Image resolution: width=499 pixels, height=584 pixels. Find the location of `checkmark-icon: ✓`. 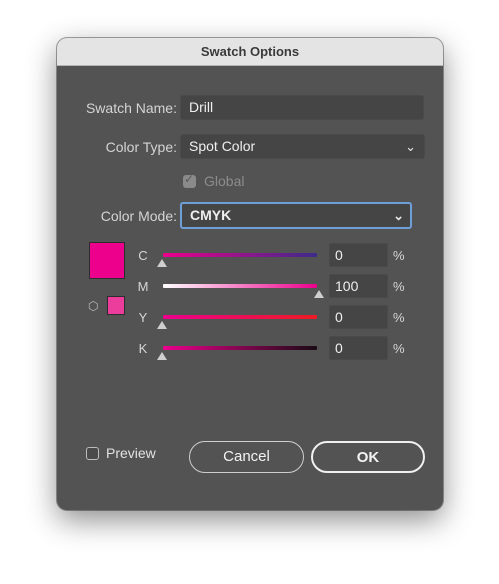

checkmark-icon: ✓ is located at coordinates (189, 179).